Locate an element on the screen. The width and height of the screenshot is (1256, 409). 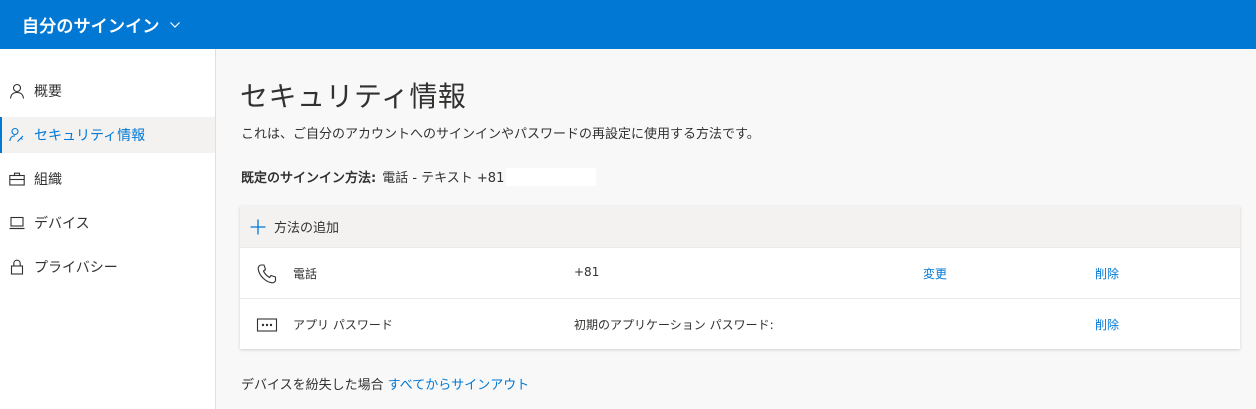
phone-icon is located at coordinates (267, 274).